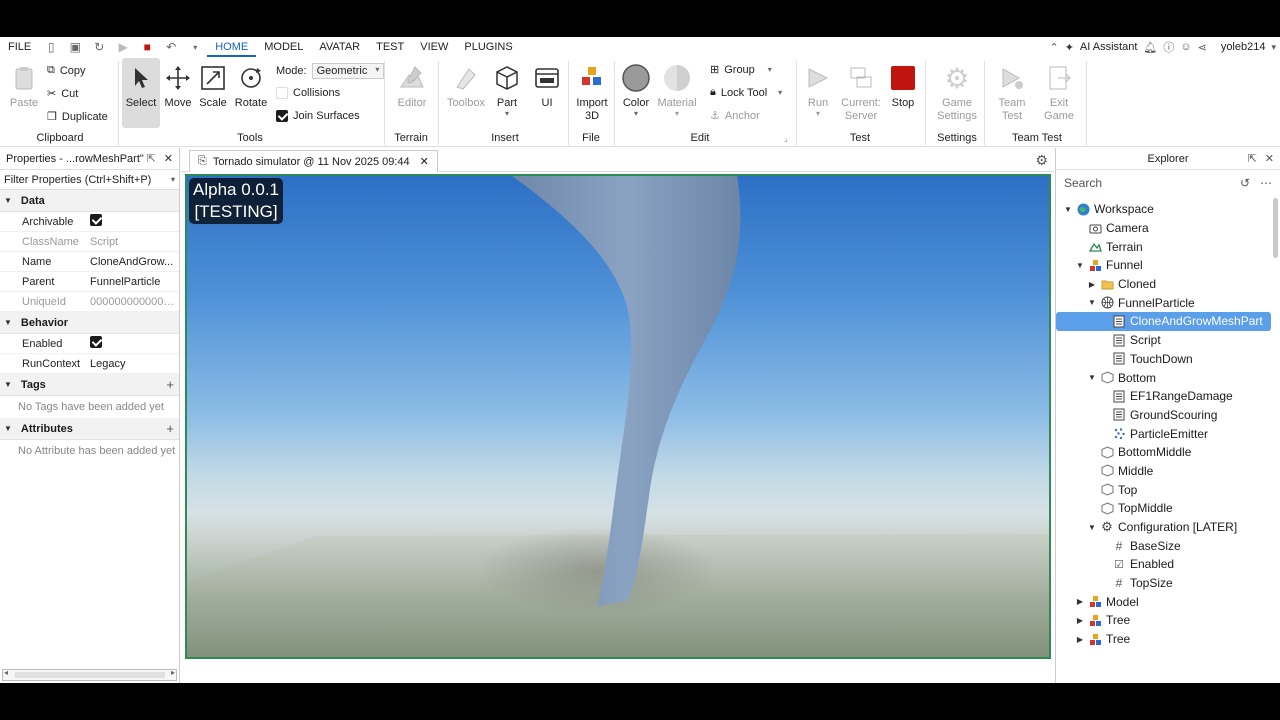  I want to click on add-attribute-icon: +, so click(170, 428).